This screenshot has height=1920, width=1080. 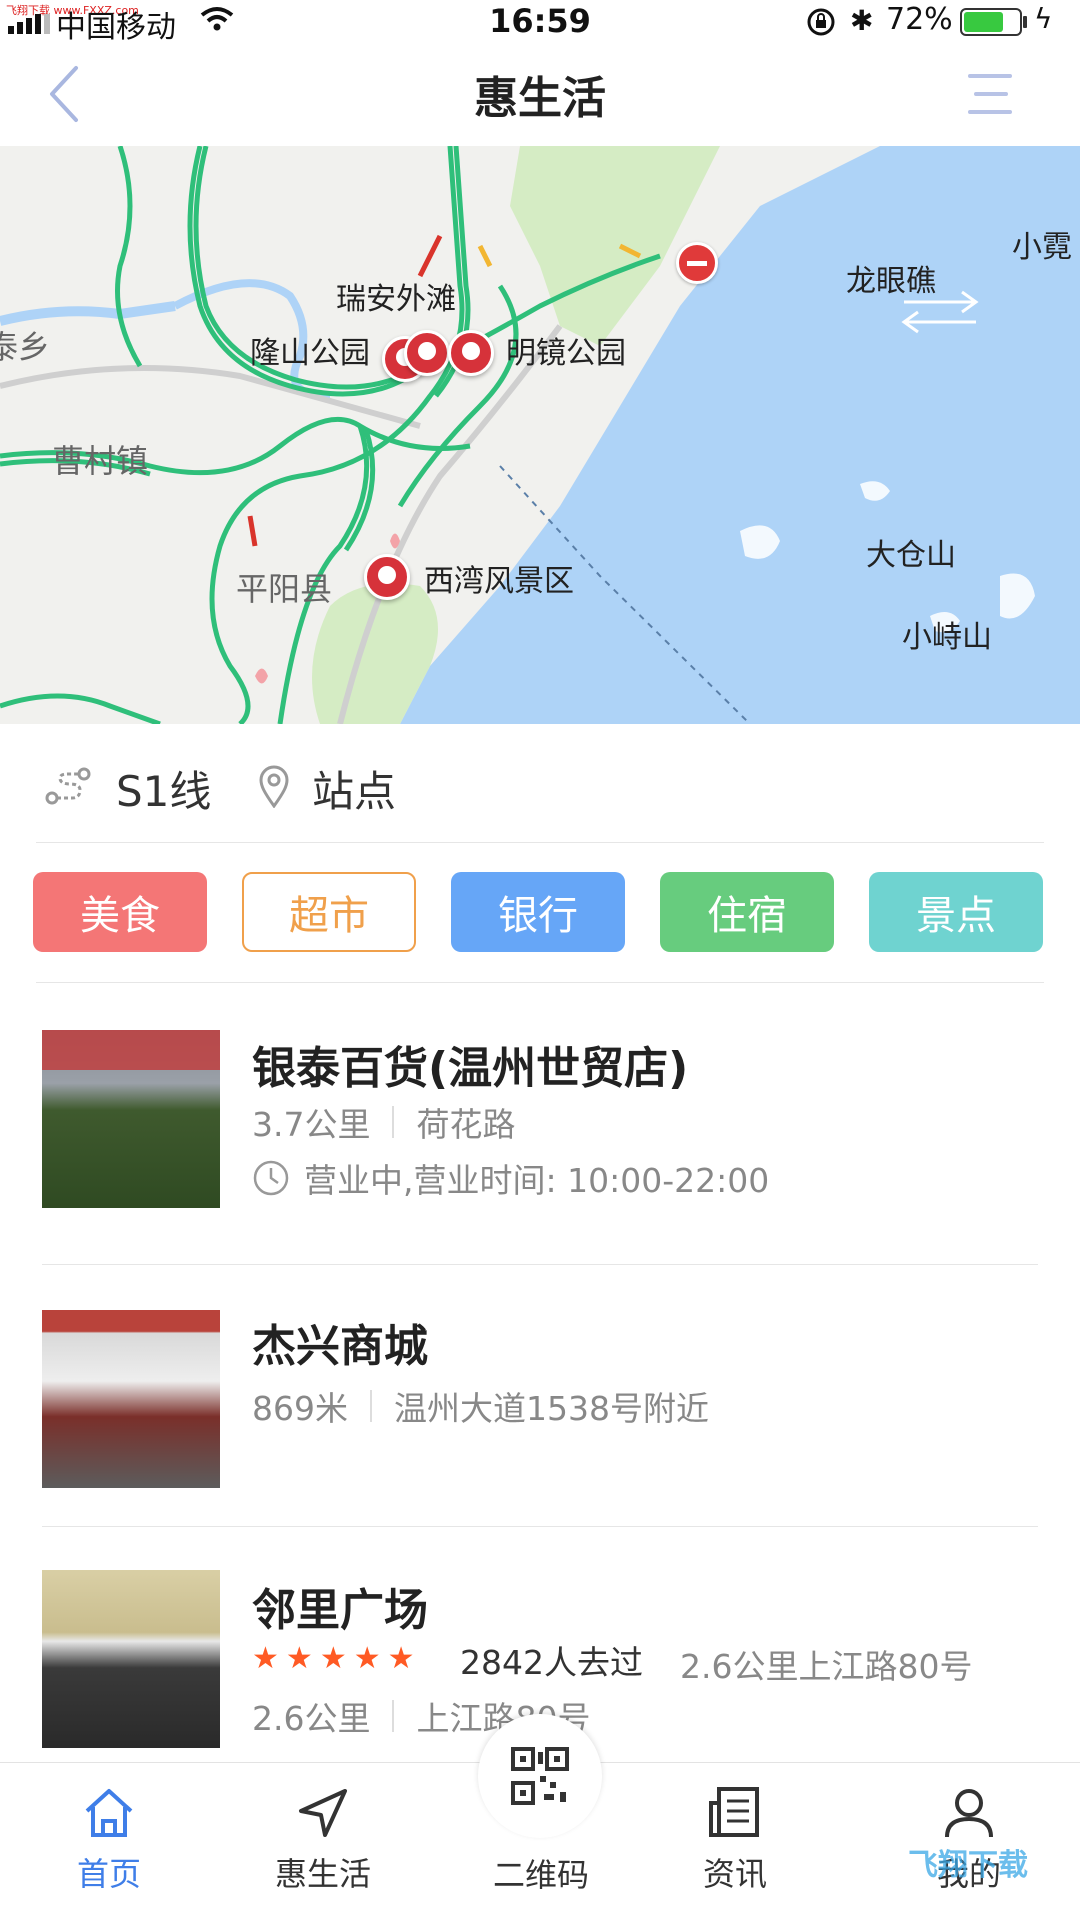 I want to click on rotation-lock-icon, so click(x=821, y=22).